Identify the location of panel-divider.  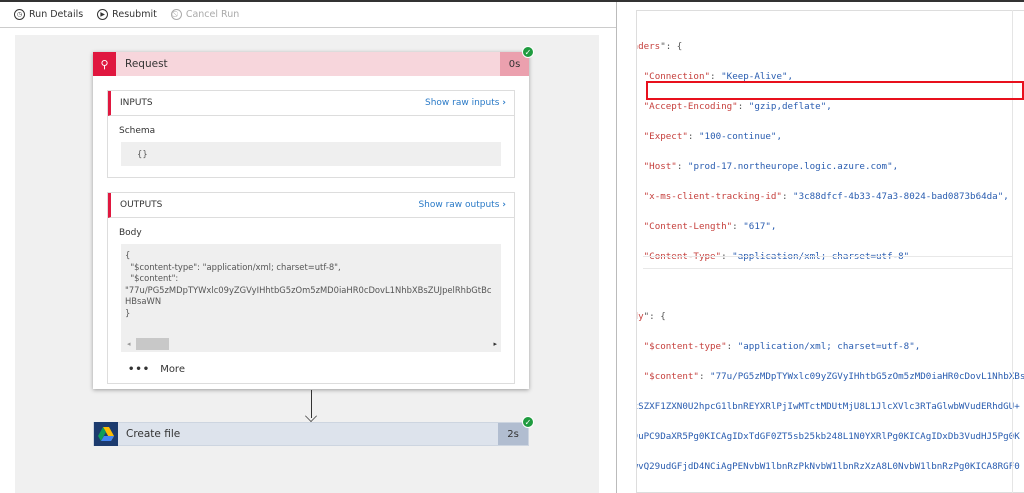
(616, 247).